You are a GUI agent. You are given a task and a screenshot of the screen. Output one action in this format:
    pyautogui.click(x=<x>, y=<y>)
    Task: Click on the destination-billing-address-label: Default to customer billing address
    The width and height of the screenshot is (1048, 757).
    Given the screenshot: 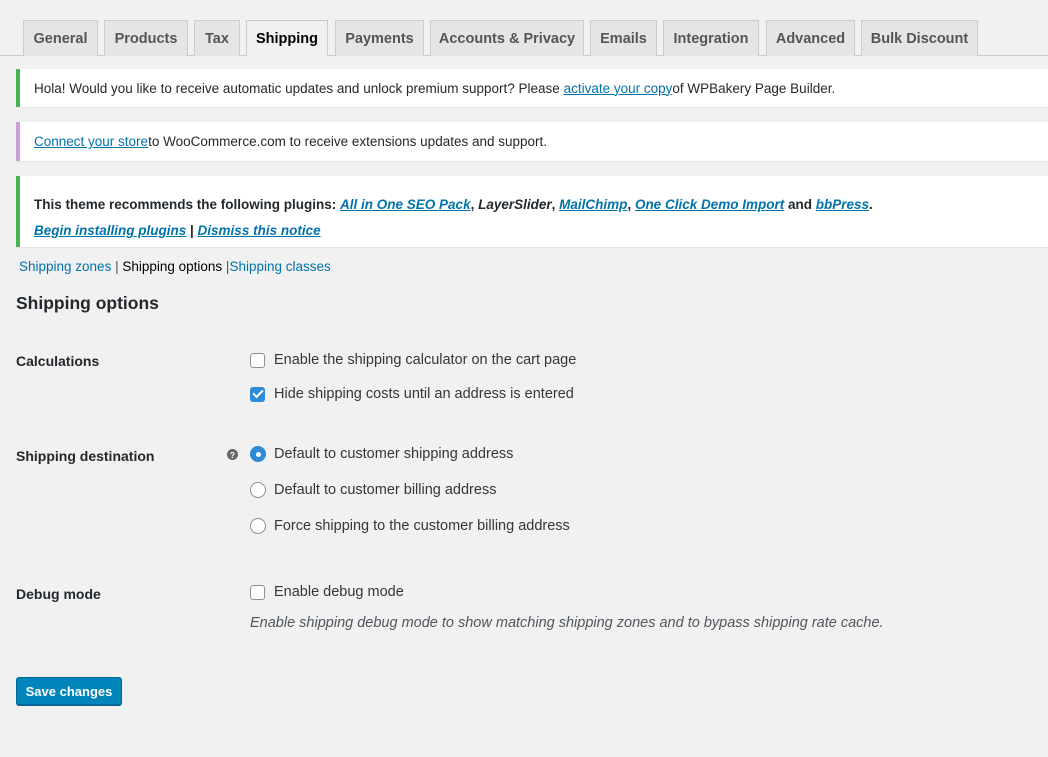 What is the action you would take?
    pyautogui.click(x=385, y=490)
    